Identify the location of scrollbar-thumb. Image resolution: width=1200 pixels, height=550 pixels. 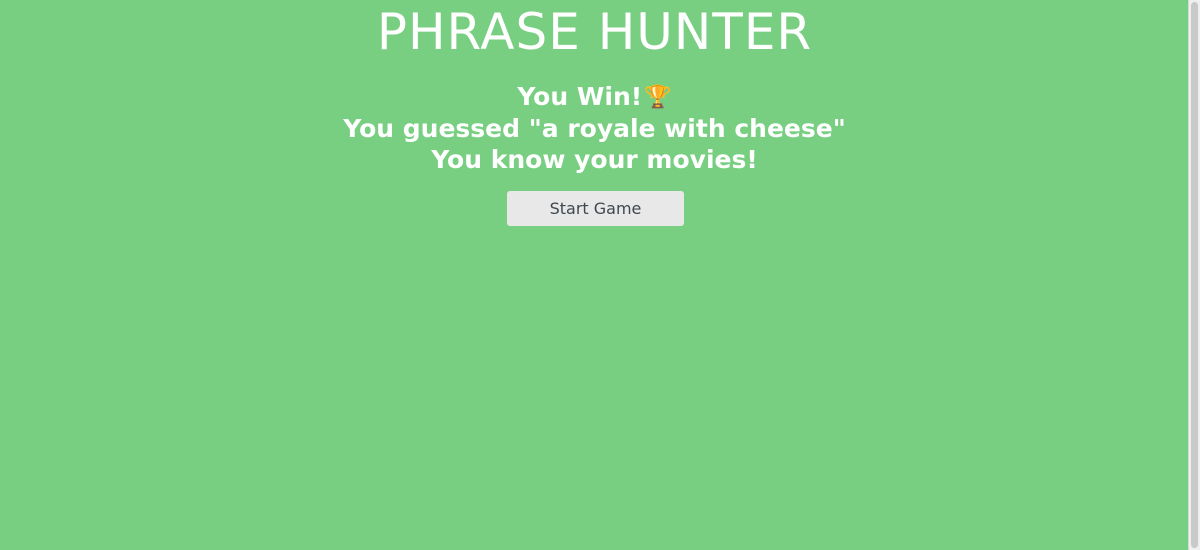
(1194, 275).